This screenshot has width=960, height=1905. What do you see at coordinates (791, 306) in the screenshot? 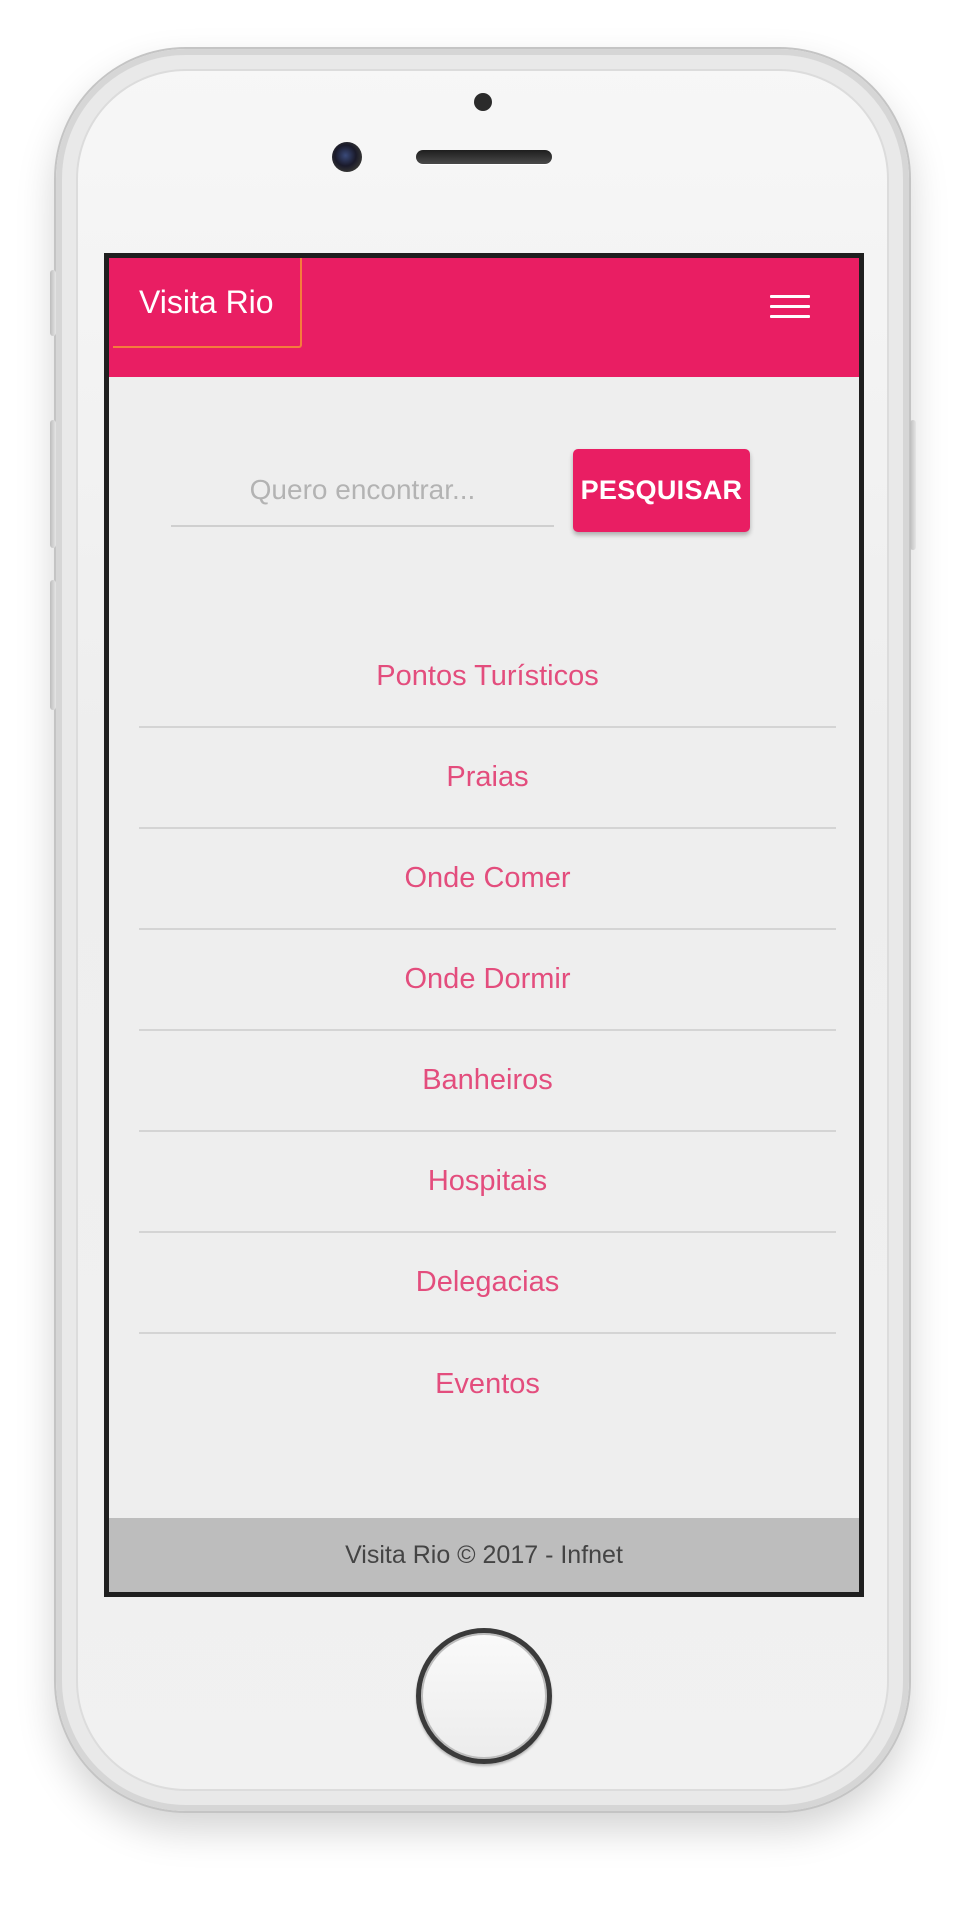
I see `hamburger-menu-icon` at bounding box center [791, 306].